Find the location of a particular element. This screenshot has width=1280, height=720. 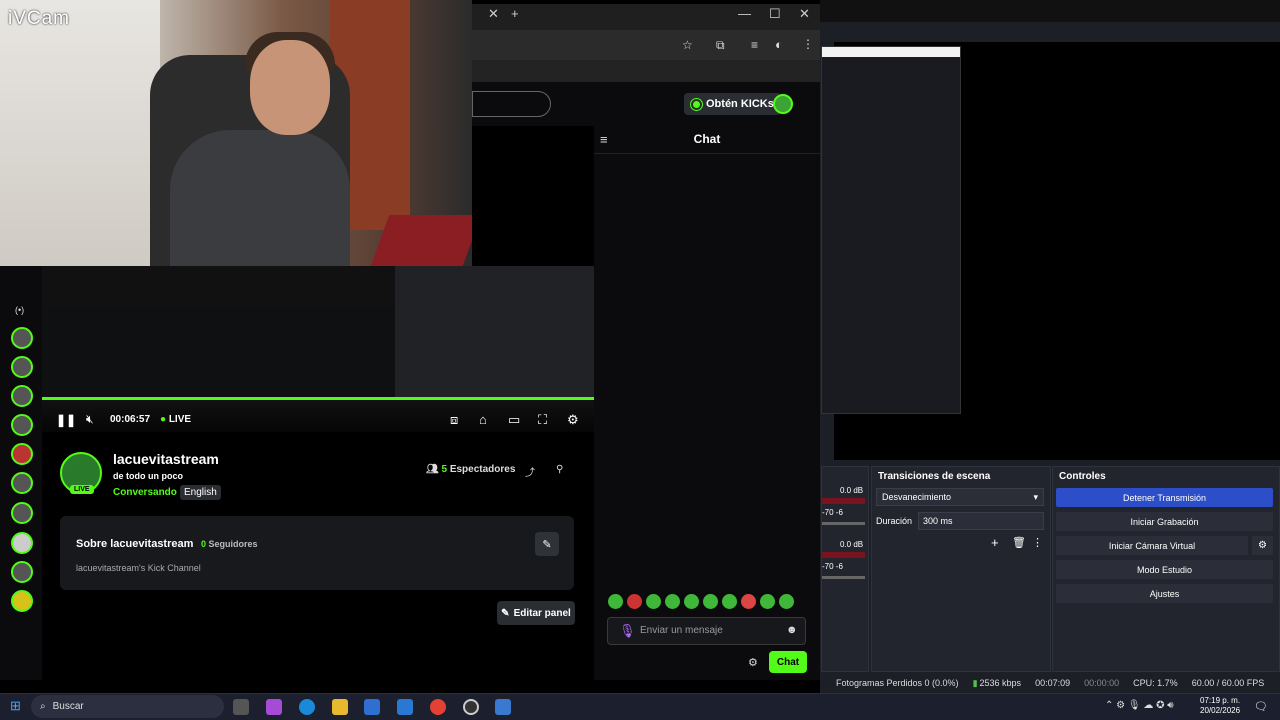

transition-select: Desvanecimiento ▾ is located at coordinates (960, 497).